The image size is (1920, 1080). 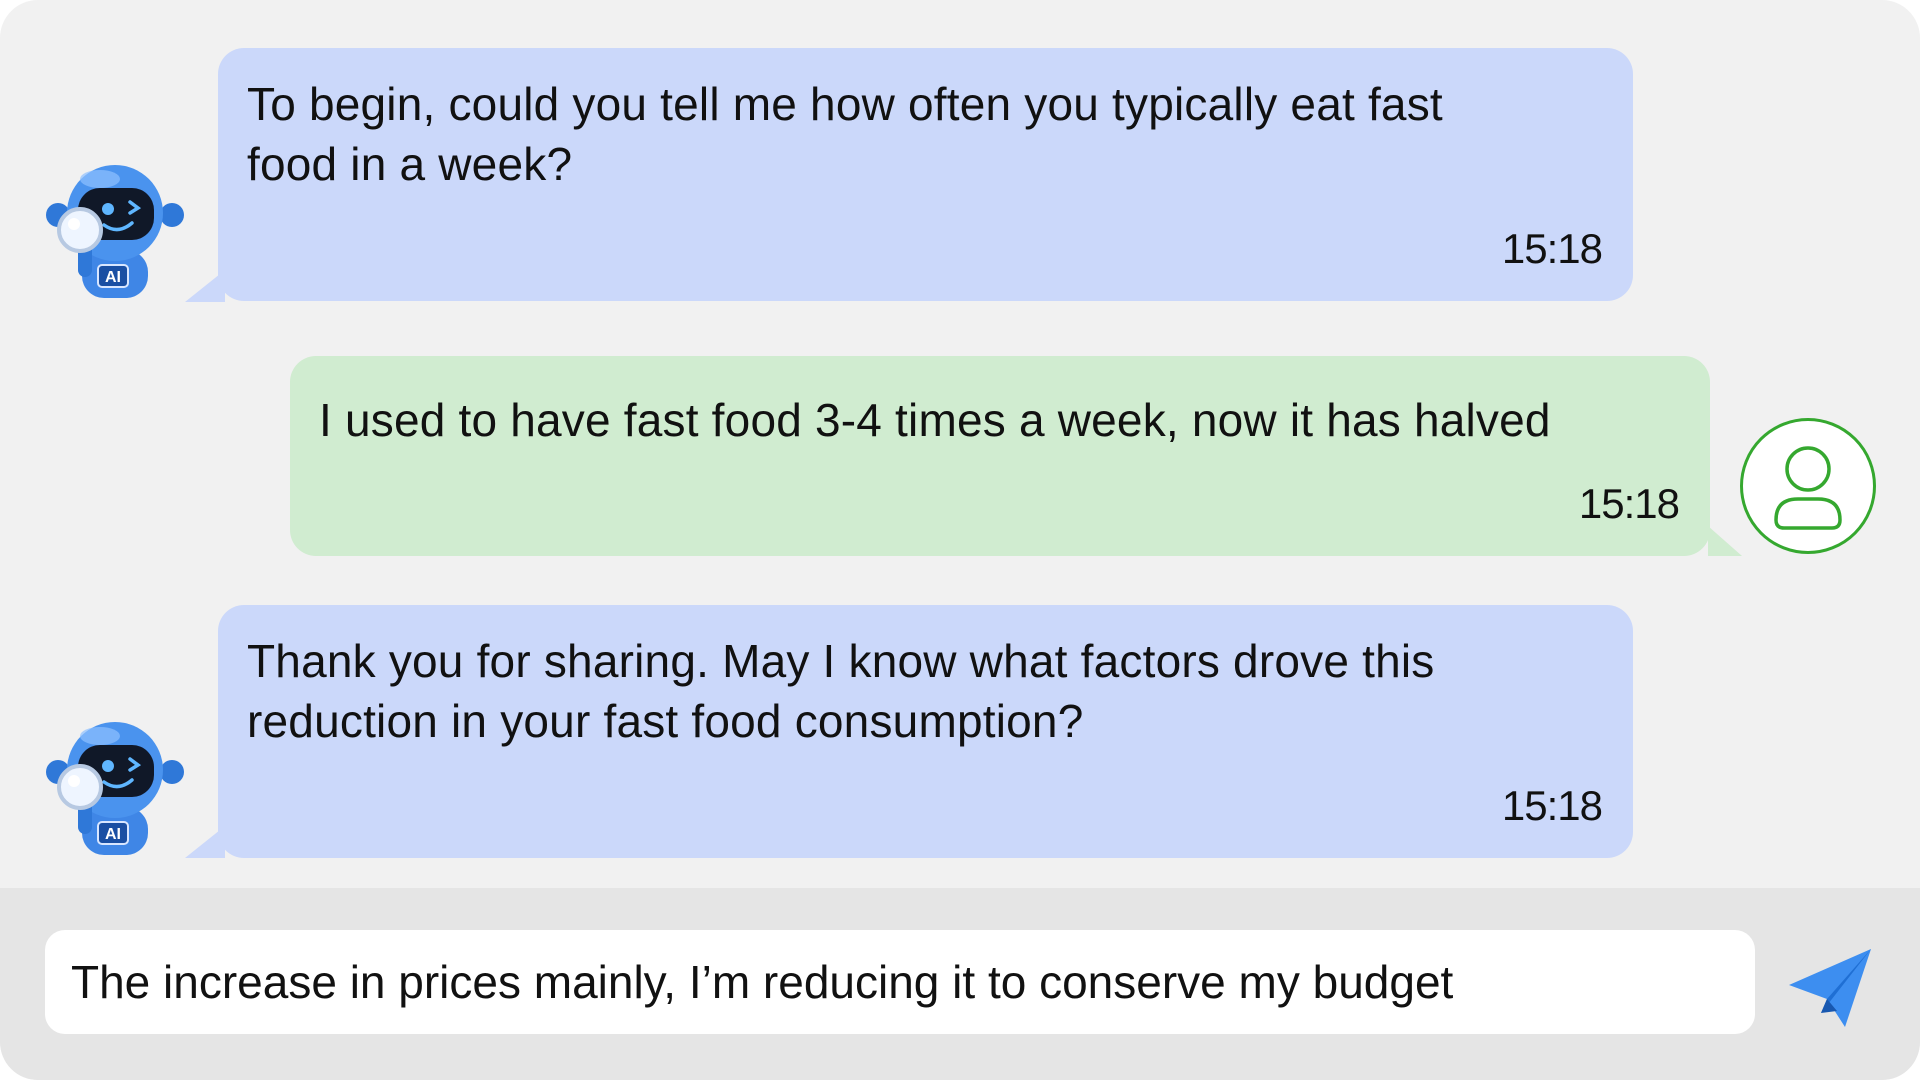 What do you see at coordinates (115, 788) in the screenshot?
I see `robot-mascot-icon: AI` at bounding box center [115, 788].